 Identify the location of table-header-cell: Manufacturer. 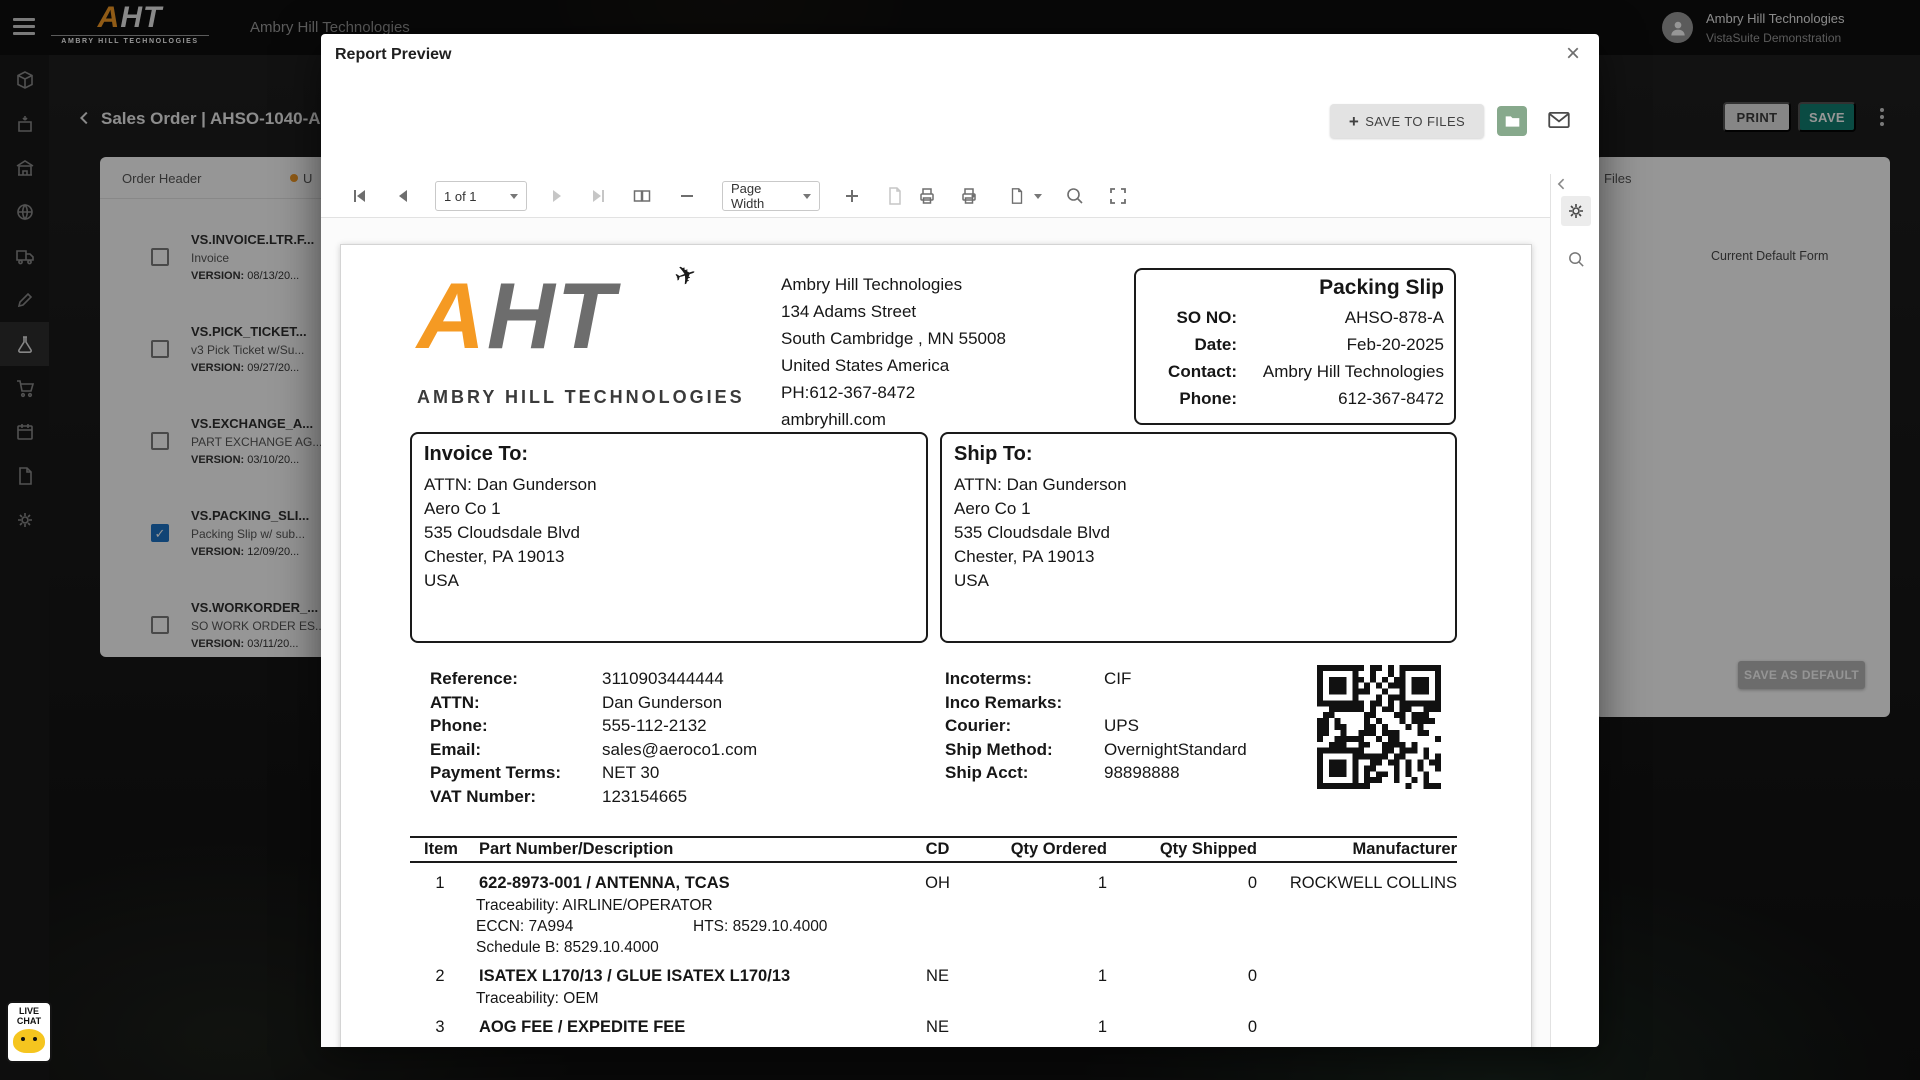
(1404, 849).